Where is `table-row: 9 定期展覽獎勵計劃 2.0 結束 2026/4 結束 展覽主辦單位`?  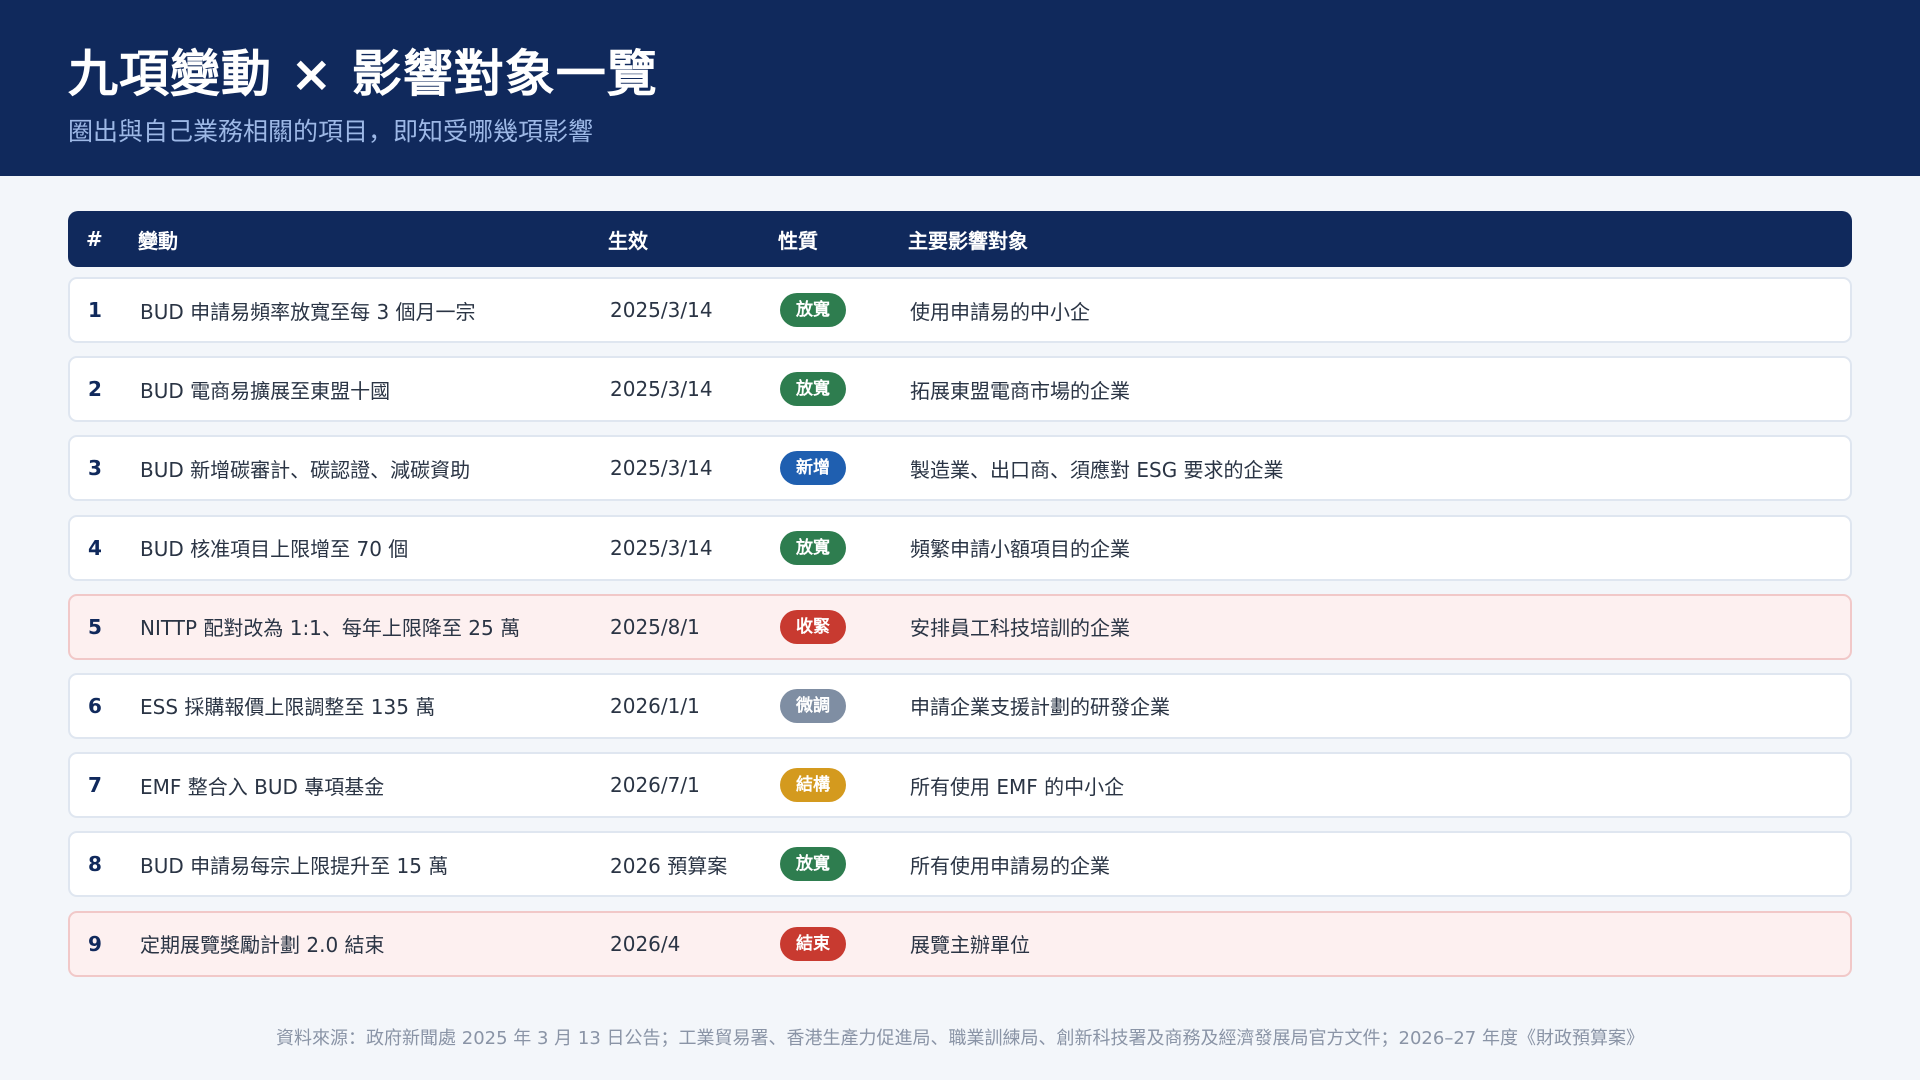
table-row: 9 定期展覽獎勵計劃 2.0 結束 2026/4 結束 展覽主辦單位 is located at coordinates (960, 943).